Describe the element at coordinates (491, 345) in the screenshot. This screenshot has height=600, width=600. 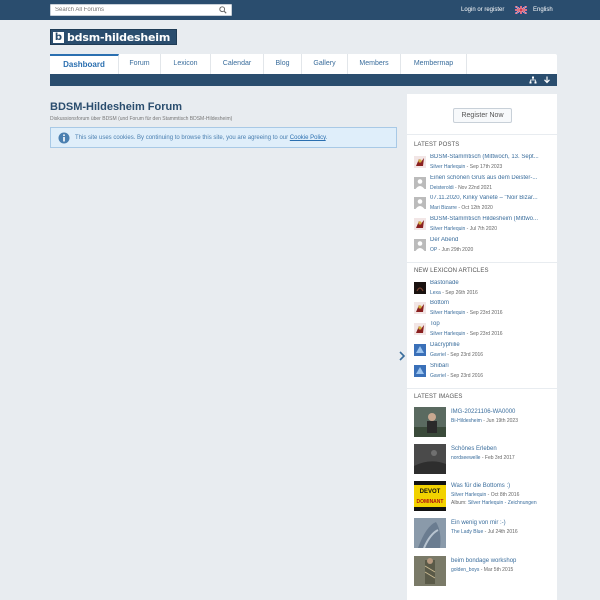
I see `lexicon-title: Dacryphilie` at that location.